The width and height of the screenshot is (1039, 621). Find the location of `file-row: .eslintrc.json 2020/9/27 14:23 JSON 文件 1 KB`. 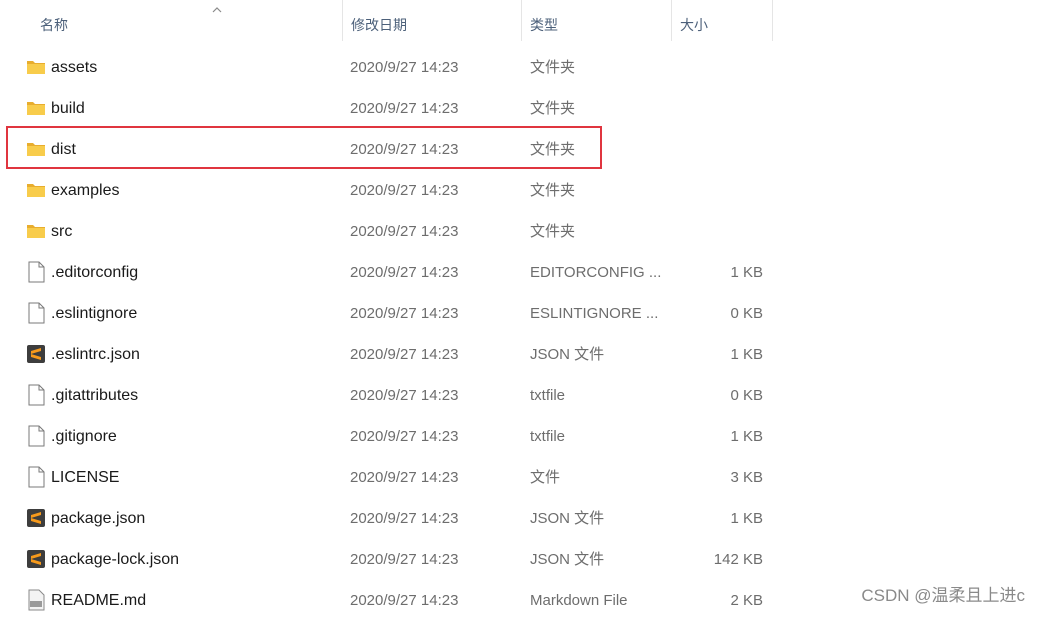

file-row: .eslintrc.json 2020/9/27 14:23 JSON 文件 1 KB is located at coordinates (400, 354).